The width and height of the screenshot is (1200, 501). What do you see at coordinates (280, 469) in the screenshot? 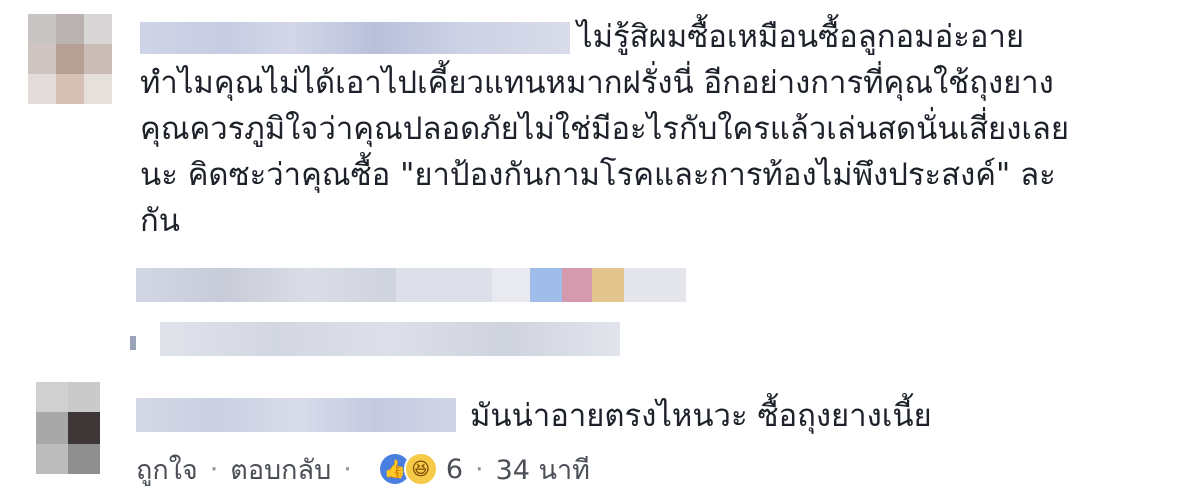
I see `reply-link: ตอบกลับ` at bounding box center [280, 469].